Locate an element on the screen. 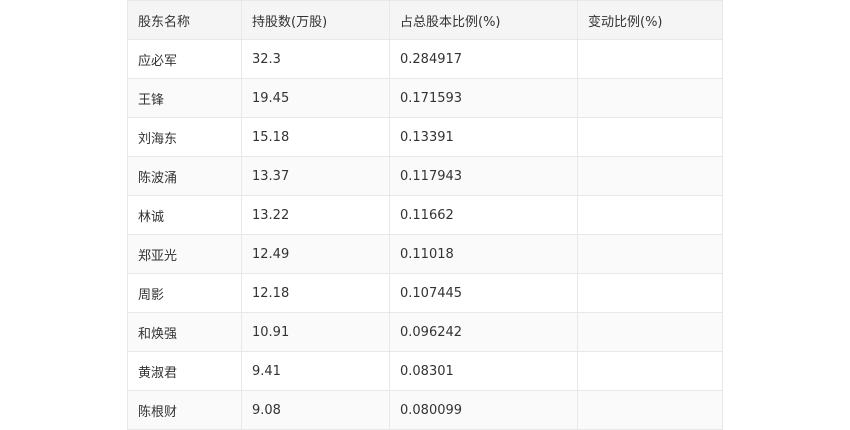 The width and height of the screenshot is (850, 430). header-share-ratio: 占总股本比例(%) is located at coordinates (483, 20).